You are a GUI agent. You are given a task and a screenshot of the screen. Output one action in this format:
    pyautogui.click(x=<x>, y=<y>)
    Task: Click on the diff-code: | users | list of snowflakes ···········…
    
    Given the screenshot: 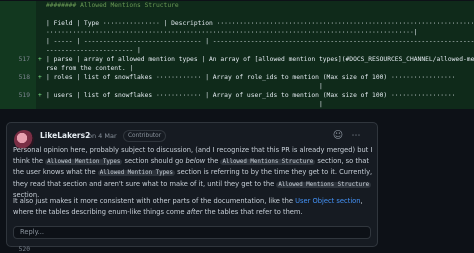 What is the action you would take?
    pyautogui.click(x=251, y=95)
    